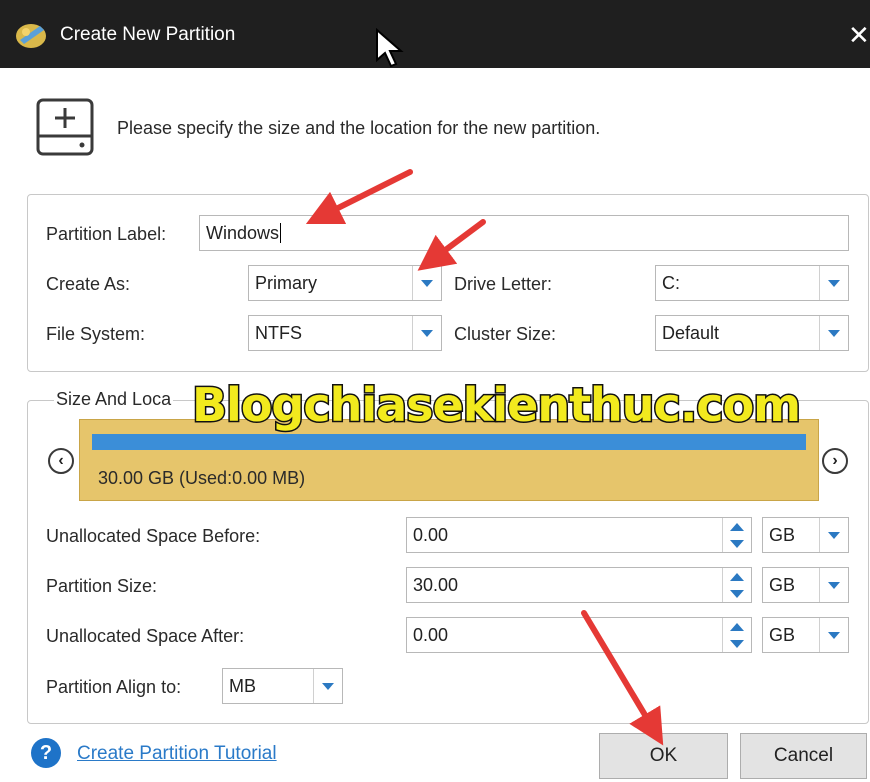 This screenshot has height=782, width=870. What do you see at coordinates (805, 535) in the screenshot?
I see `unallocated-before-unit-select: GB` at bounding box center [805, 535].